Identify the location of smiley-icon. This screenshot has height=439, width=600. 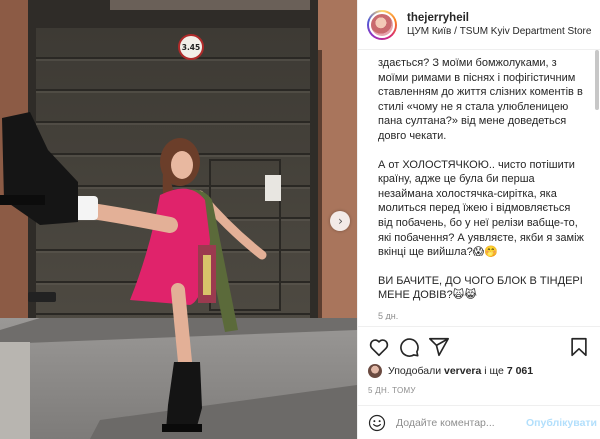
(377, 422).